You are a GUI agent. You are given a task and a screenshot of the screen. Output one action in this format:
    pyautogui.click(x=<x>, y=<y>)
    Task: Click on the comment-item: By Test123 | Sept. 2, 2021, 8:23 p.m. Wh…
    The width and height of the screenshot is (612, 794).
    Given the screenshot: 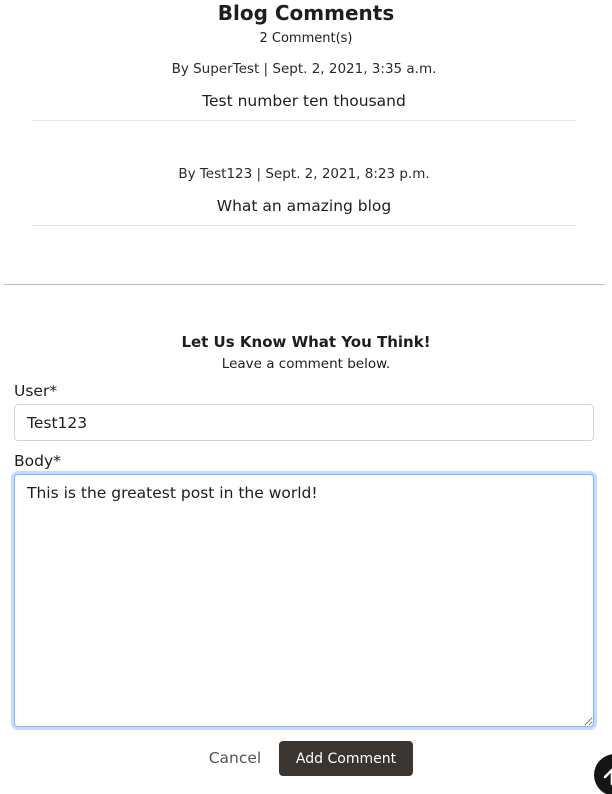 What is the action you would take?
    pyautogui.click(x=304, y=196)
    